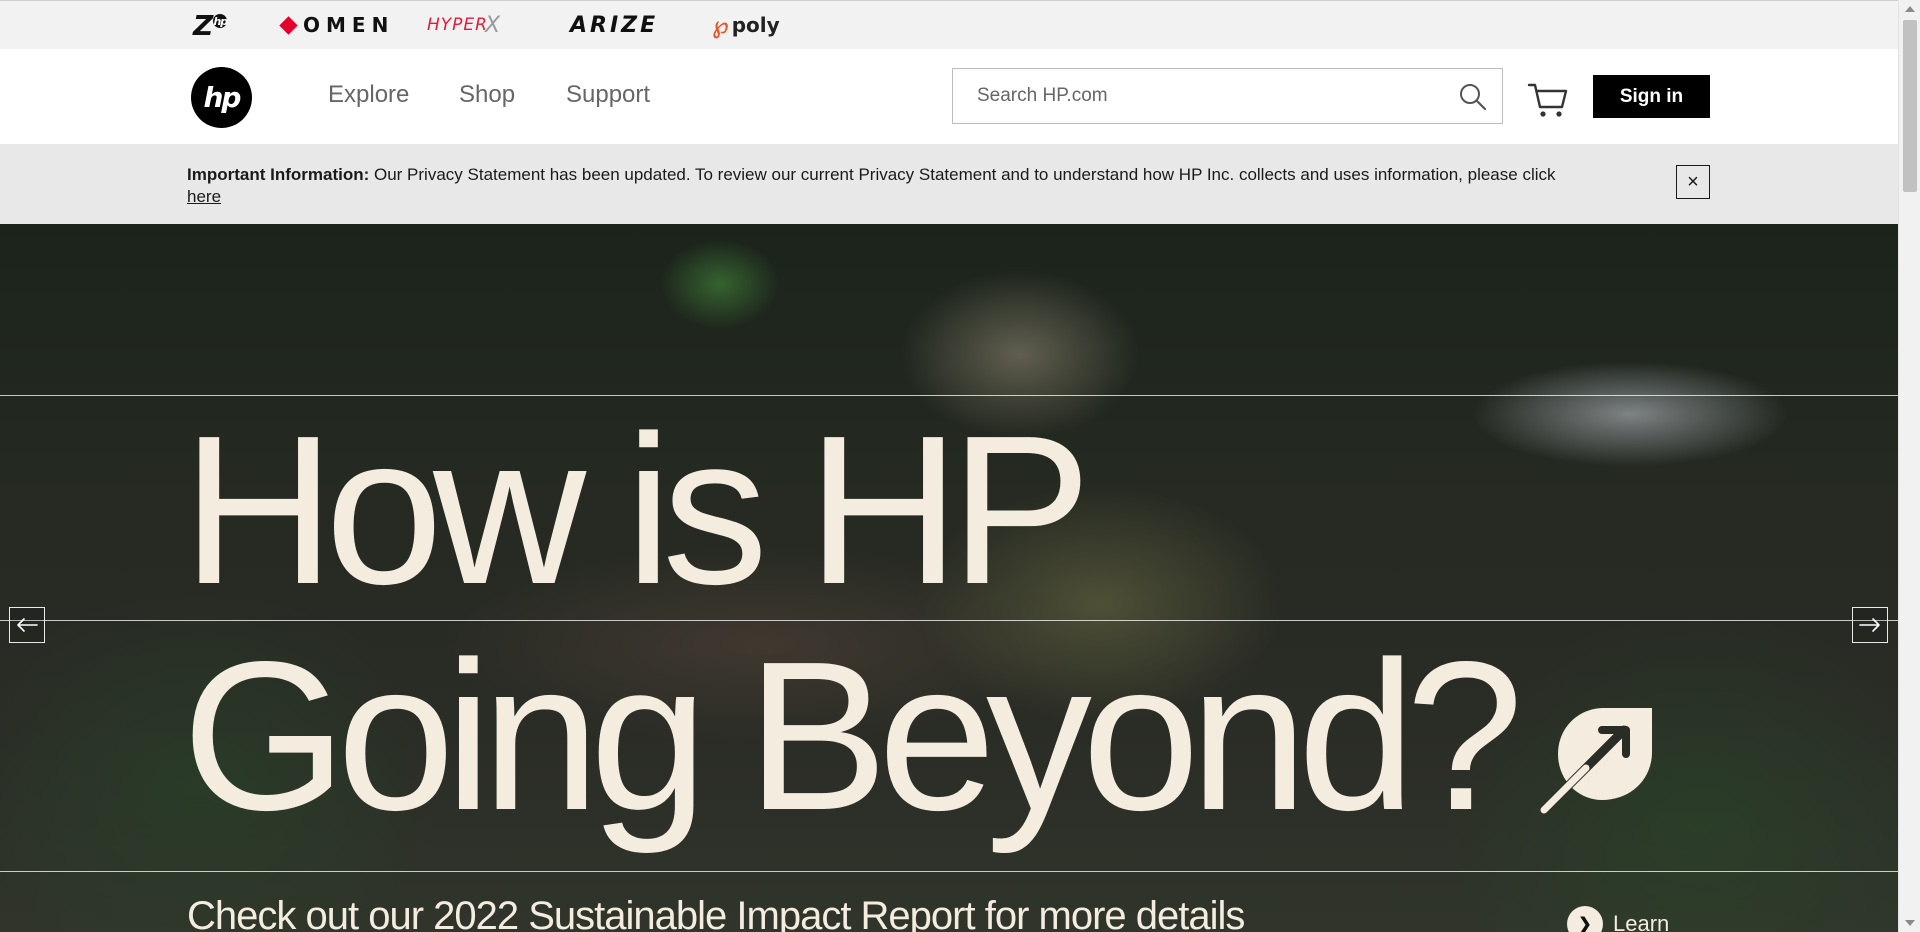  I want to click on nav-explore: Explore, so click(368, 95).